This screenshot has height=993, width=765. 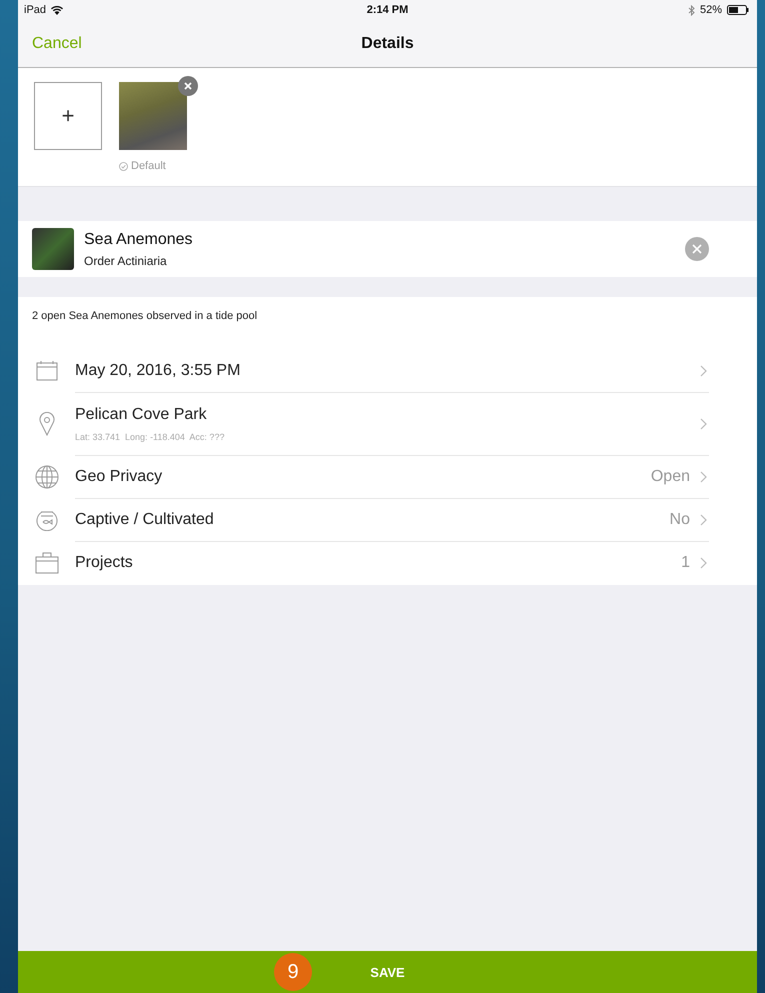 What do you see at coordinates (46, 519) in the screenshot?
I see `fishbowl-icon` at bounding box center [46, 519].